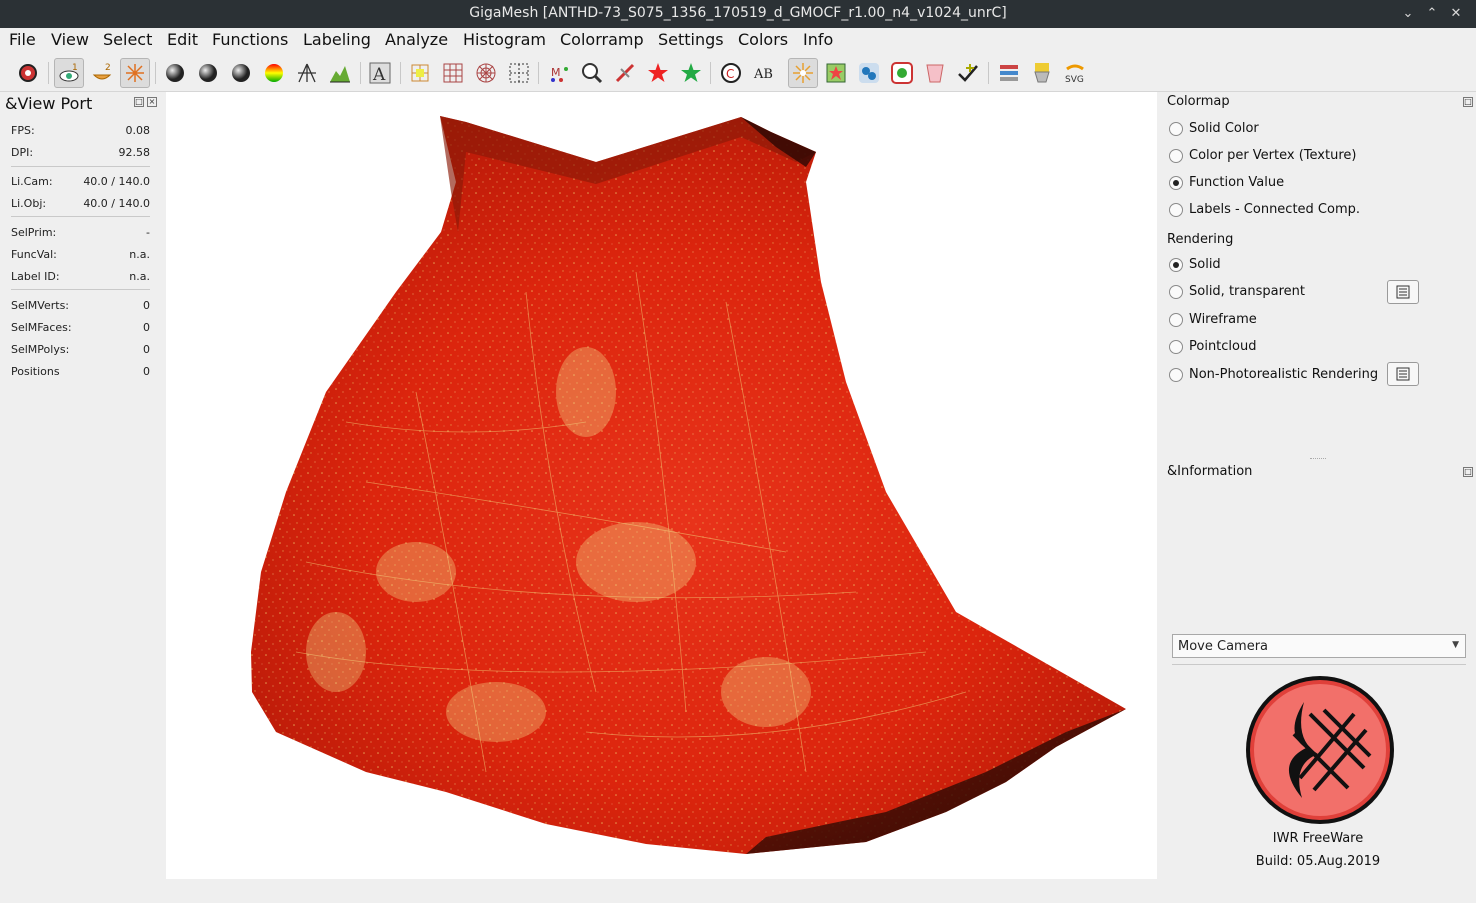 Image resolution: width=1476 pixels, height=903 pixels. I want to click on svg-text: AB, so click(763, 74).